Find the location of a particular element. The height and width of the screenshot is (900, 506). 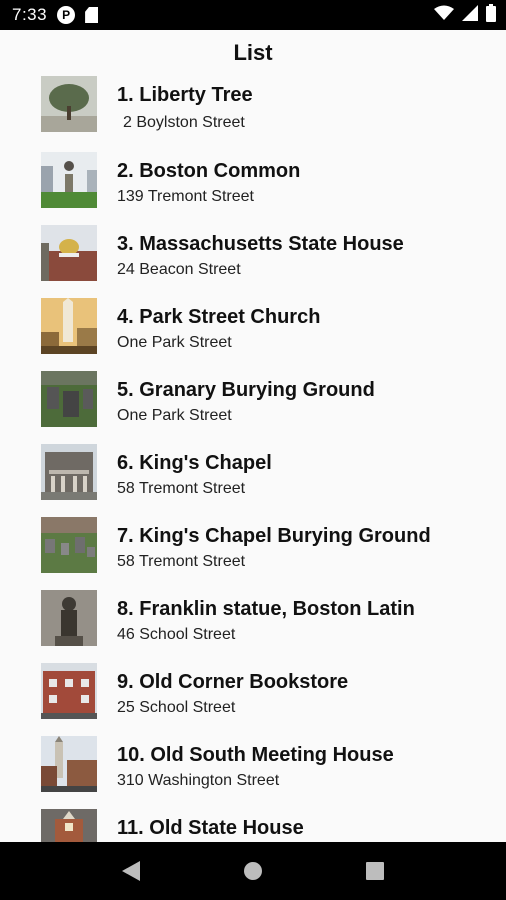

list-item: 2. Boston Common 139 Tremont Street is located at coordinates (253, 182).